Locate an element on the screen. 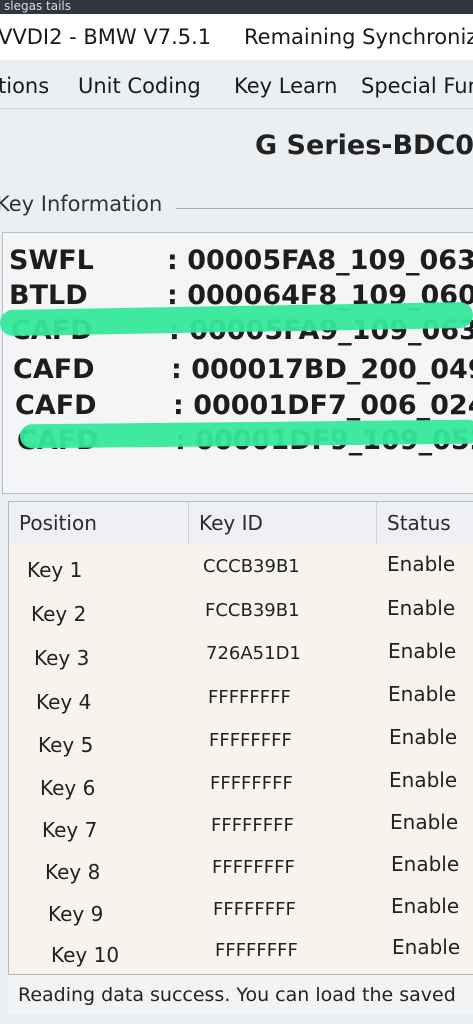 Image resolution: width=473 pixels, height=1024 pixels. table-row: Key 7 FFFFFFFF Enable is located at coordinates (241, 829).